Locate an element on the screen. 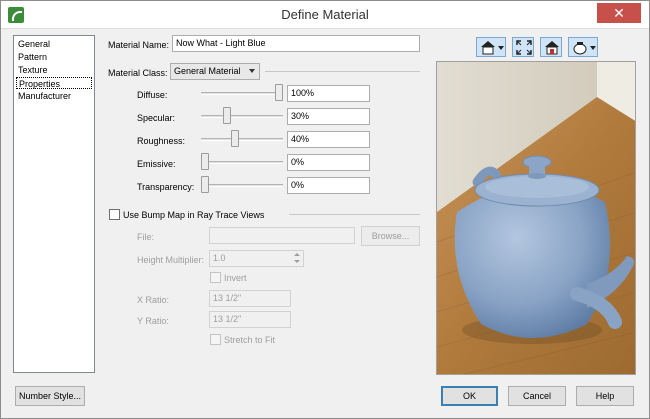 This screenshot has height=419, width=650. material-name-input: Now What - Light Blue is located at coordinates (296, 43).